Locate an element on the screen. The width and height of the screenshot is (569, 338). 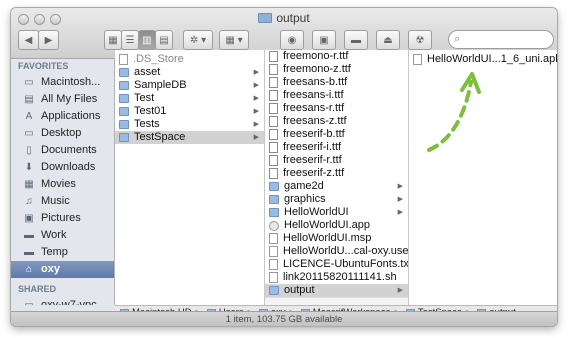
icon-view-icon: ▦ is located at coordinates (113, 40).